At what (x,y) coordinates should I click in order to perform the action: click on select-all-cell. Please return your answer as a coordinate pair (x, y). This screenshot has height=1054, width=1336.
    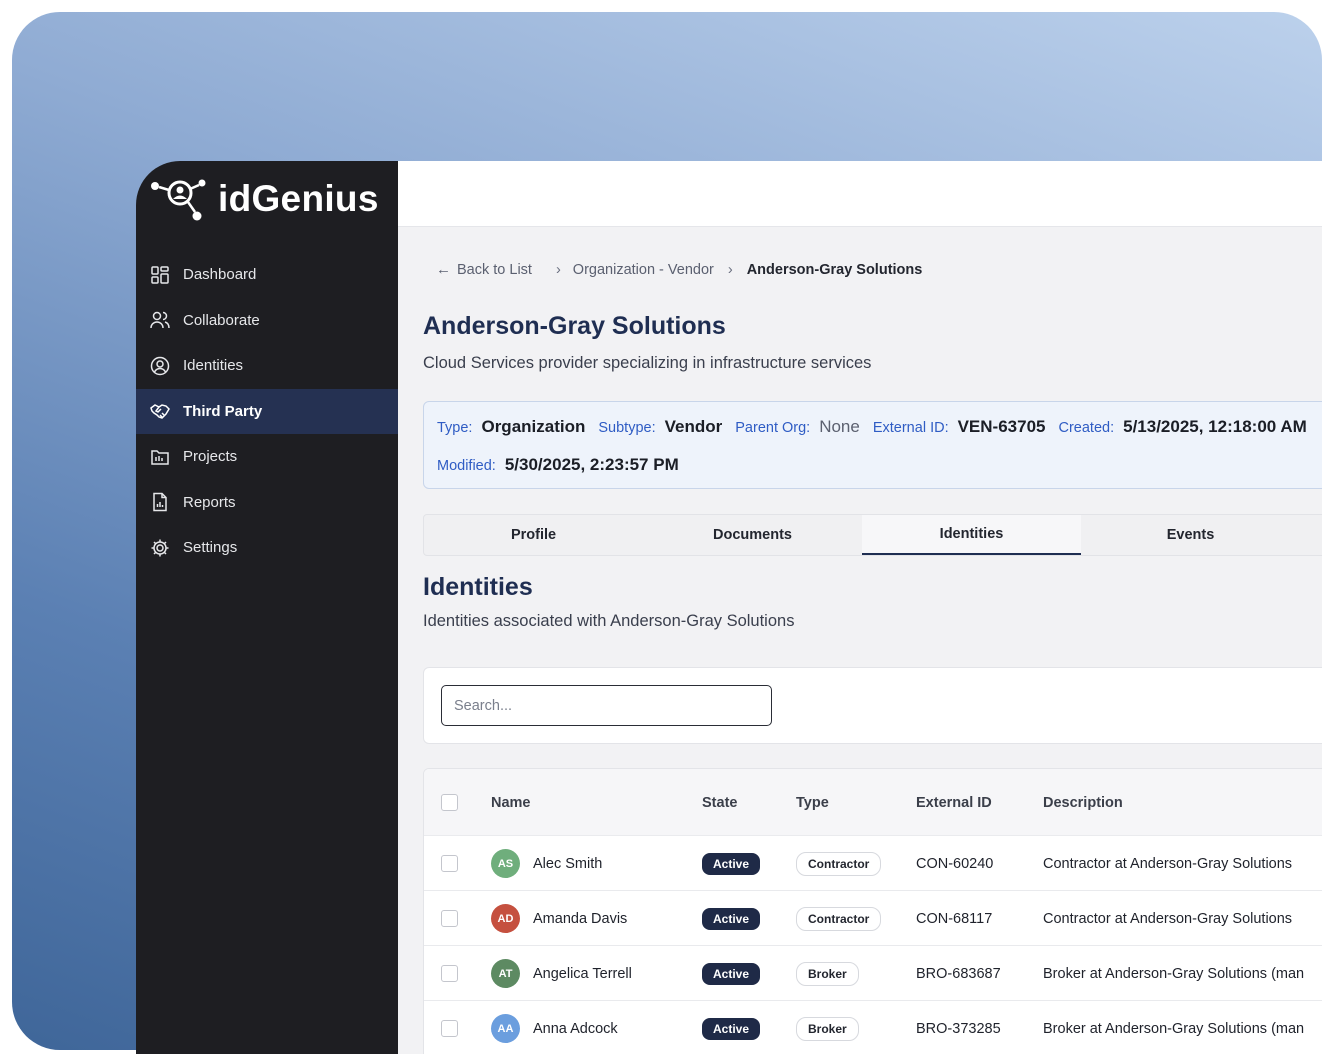
    Looking at the image, I should click on (449, 802).